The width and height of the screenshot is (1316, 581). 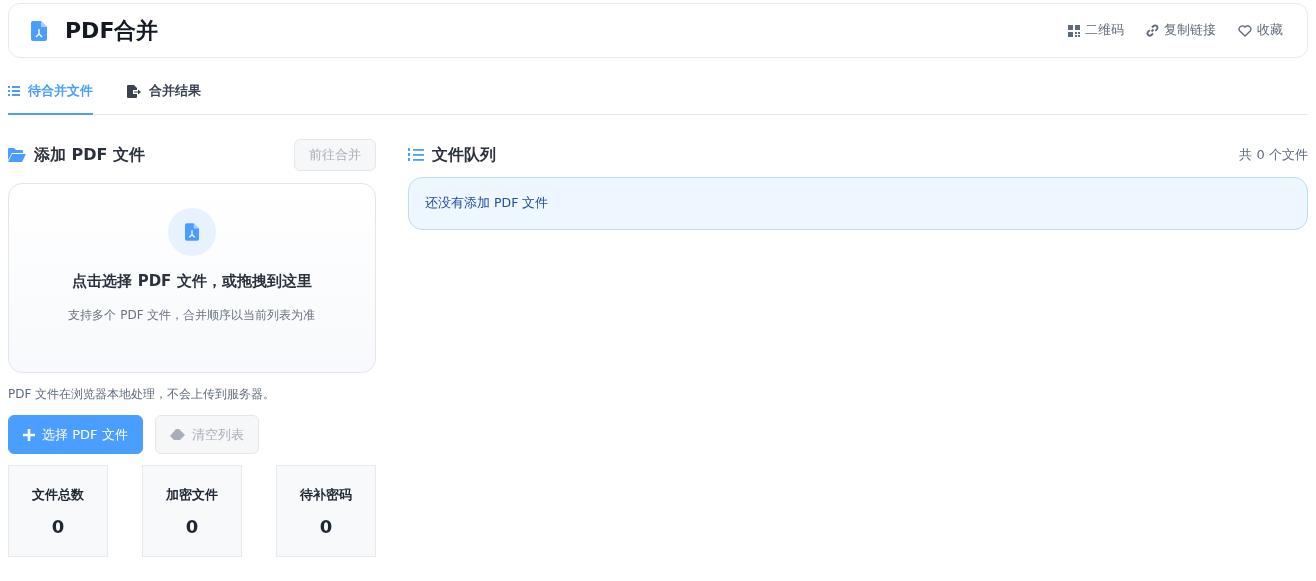 What do you see at coordinates (1260, 30) in the screenshot?
I see `header-action: 收藏` at bounding box center [1260, 30].